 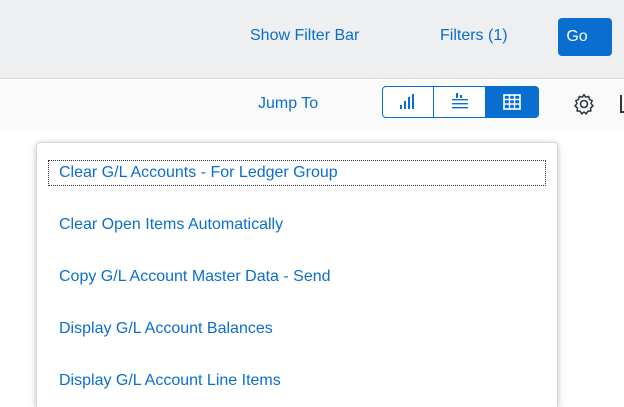 I want to click on column-chart-icon, so click(x=407, y=101).